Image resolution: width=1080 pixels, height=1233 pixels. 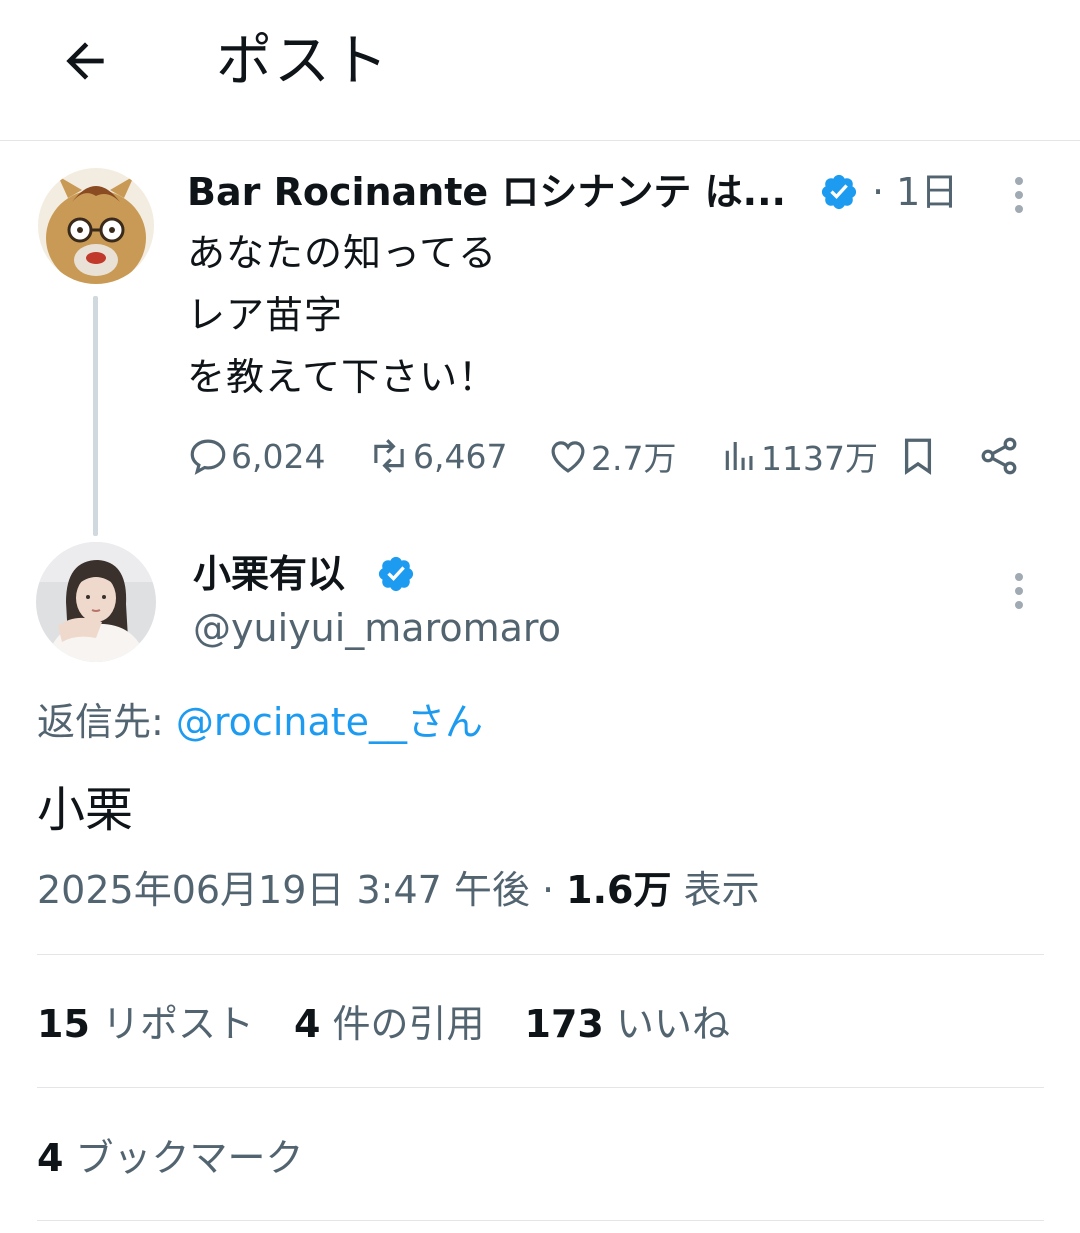 I want to click on views-label: 表示, so click(x=715, y=890).